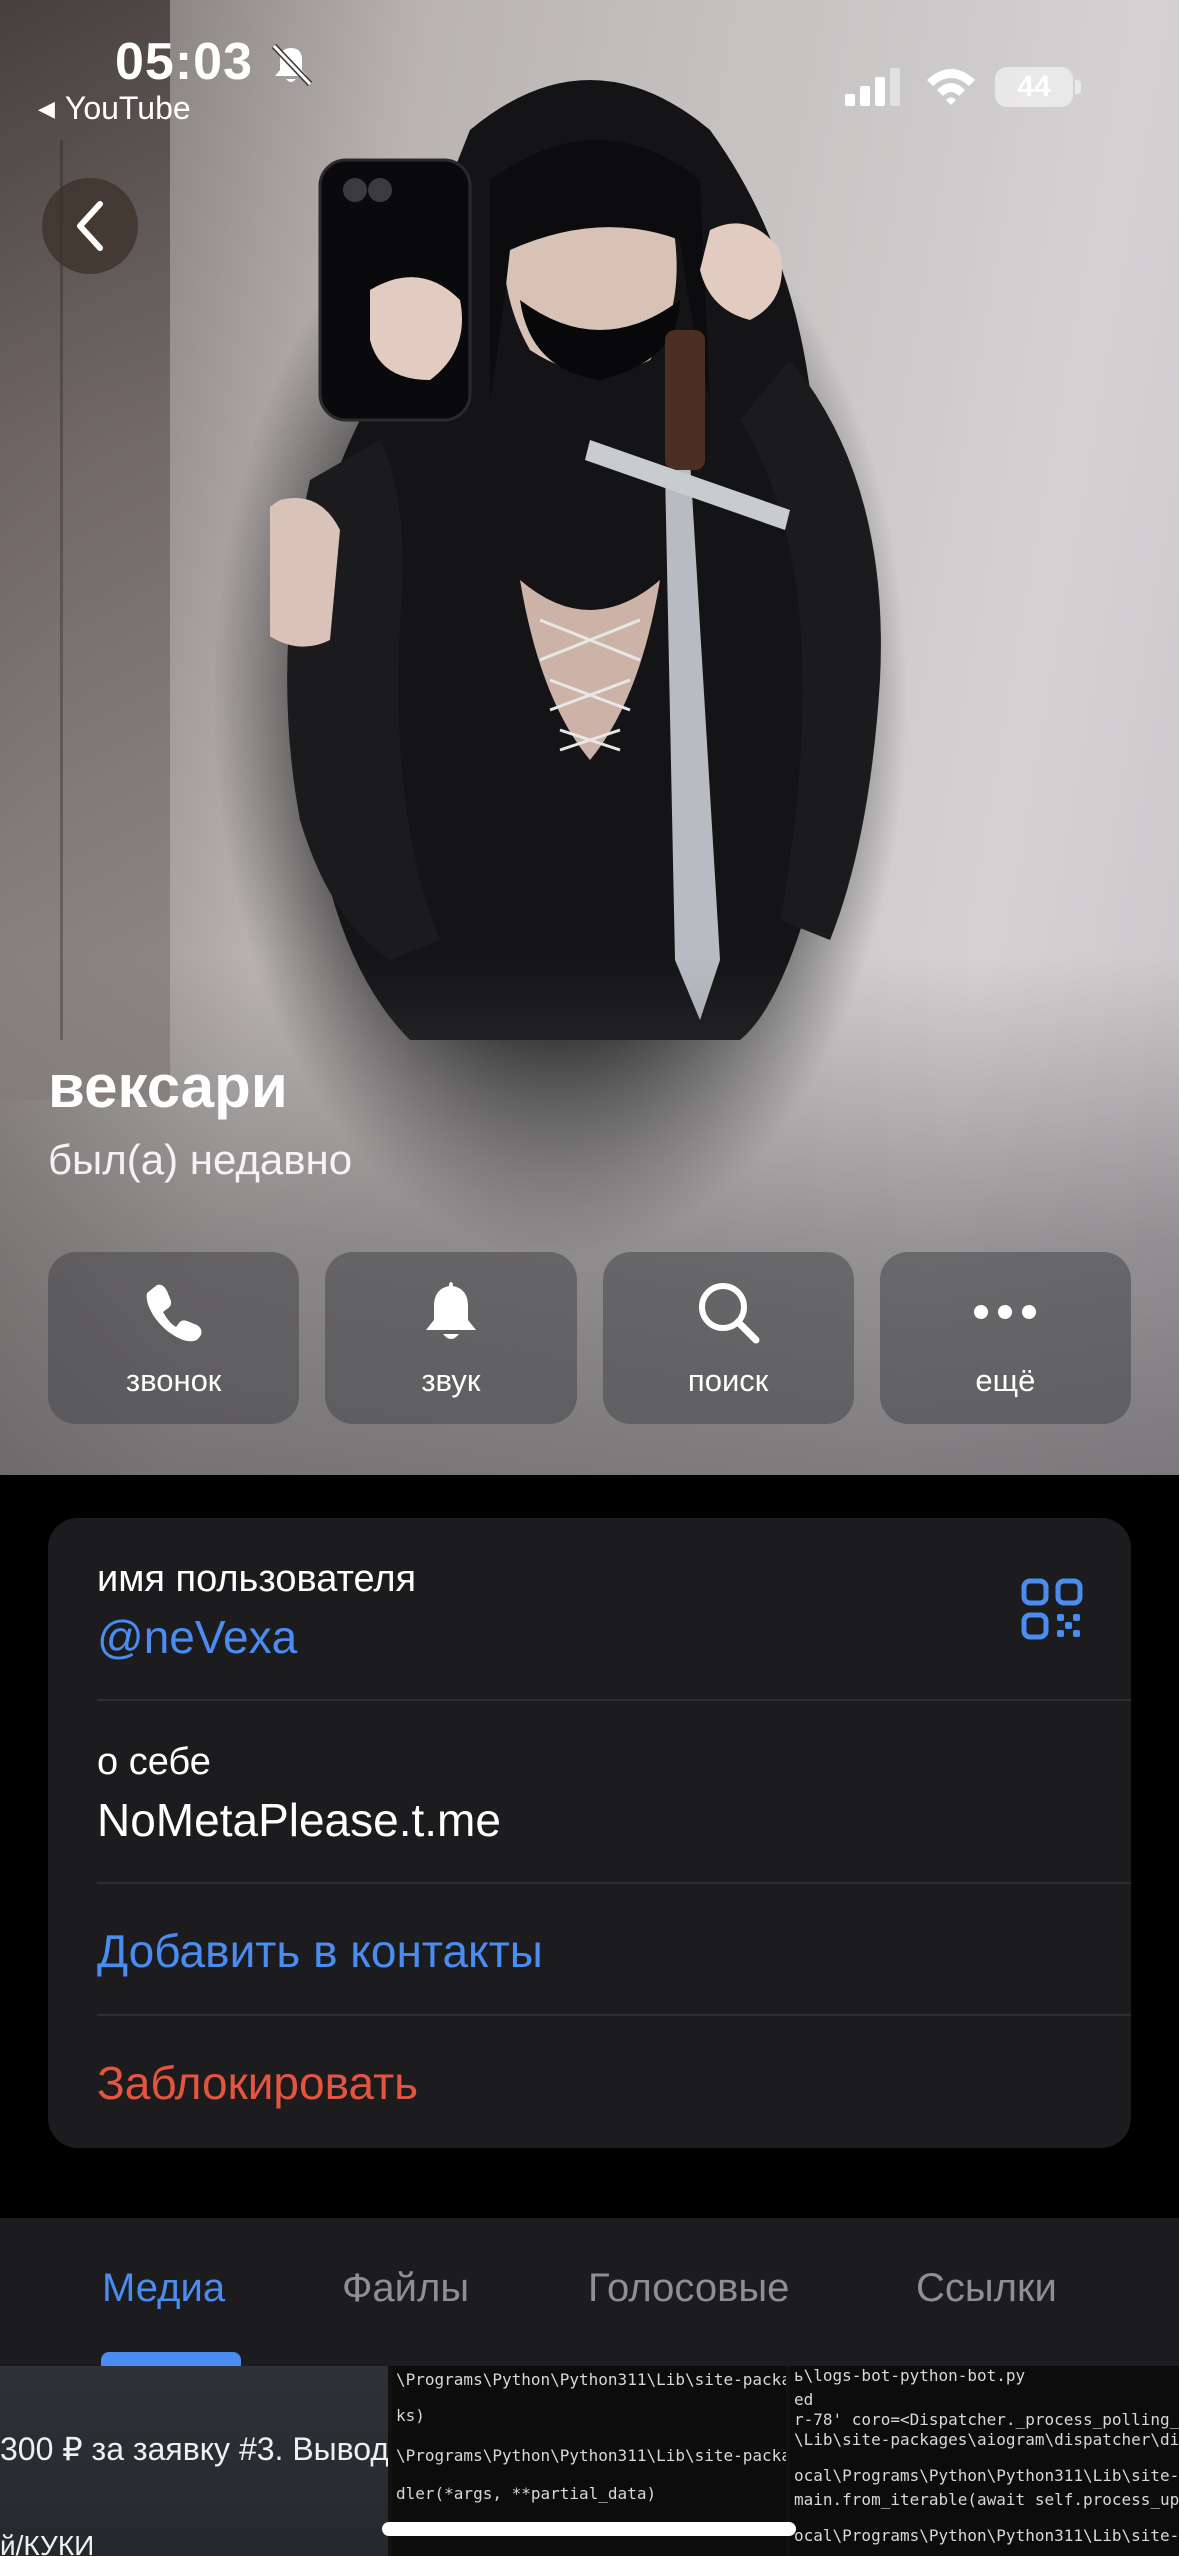 The image size is (1179, 2556). What do you see at coordinates (299, 1820) in the screenshot?
I see `bio-value: NoMetaPlease.t.me` at bounding box center [299, 1820].